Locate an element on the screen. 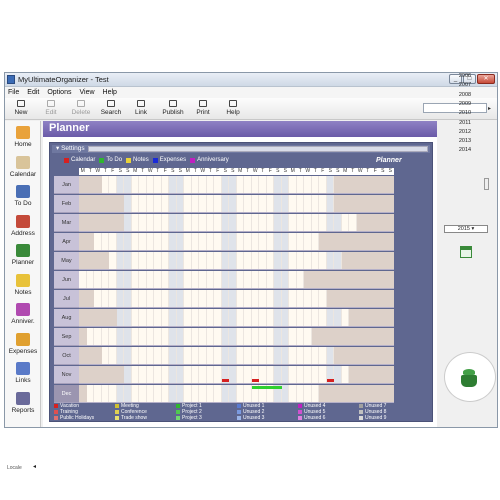 The height and width of the screenshot is (500, 500). sidebar-item-notes: Notes is located at coordinates (23, 288).